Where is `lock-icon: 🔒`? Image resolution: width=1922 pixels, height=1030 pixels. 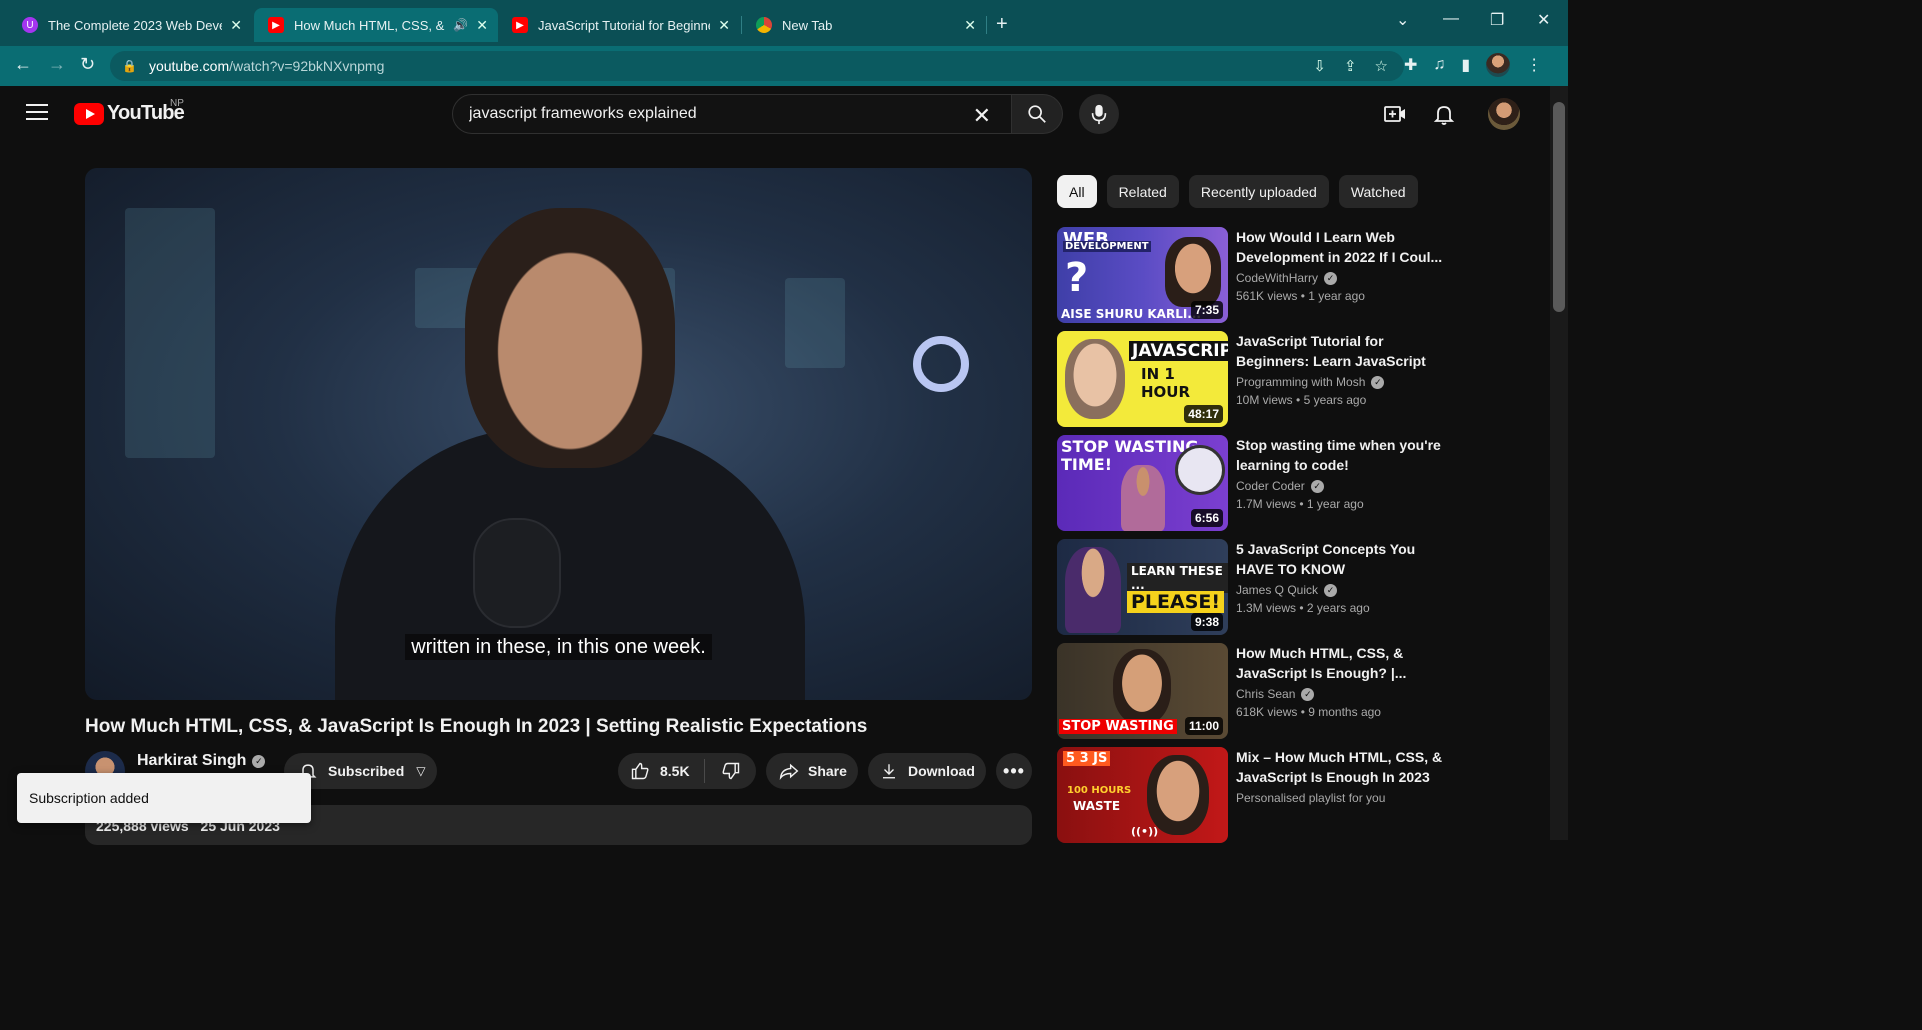
lock-icon: 🔒 is located at coordinates (129, 66).